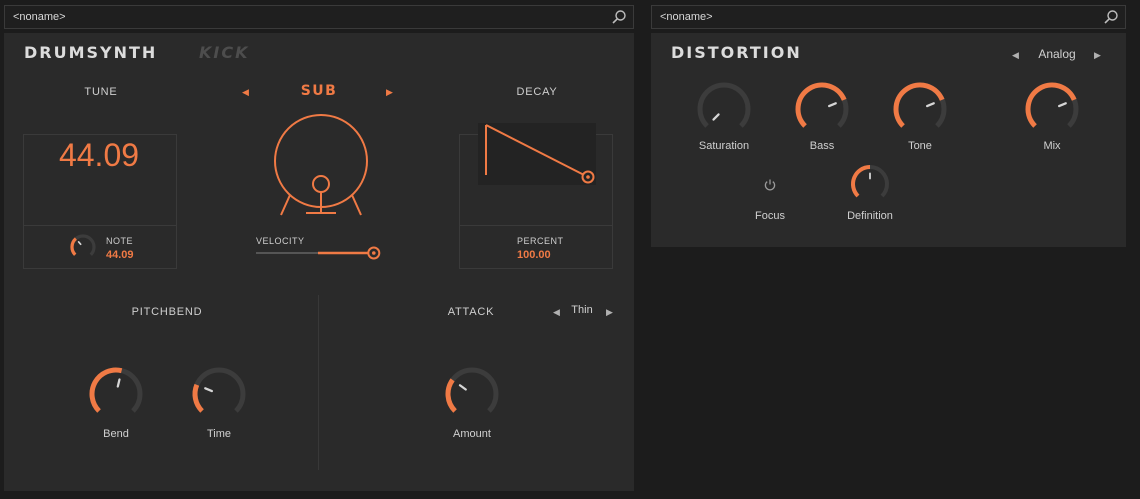  I want to click on bend-knob, so click(116, 394).